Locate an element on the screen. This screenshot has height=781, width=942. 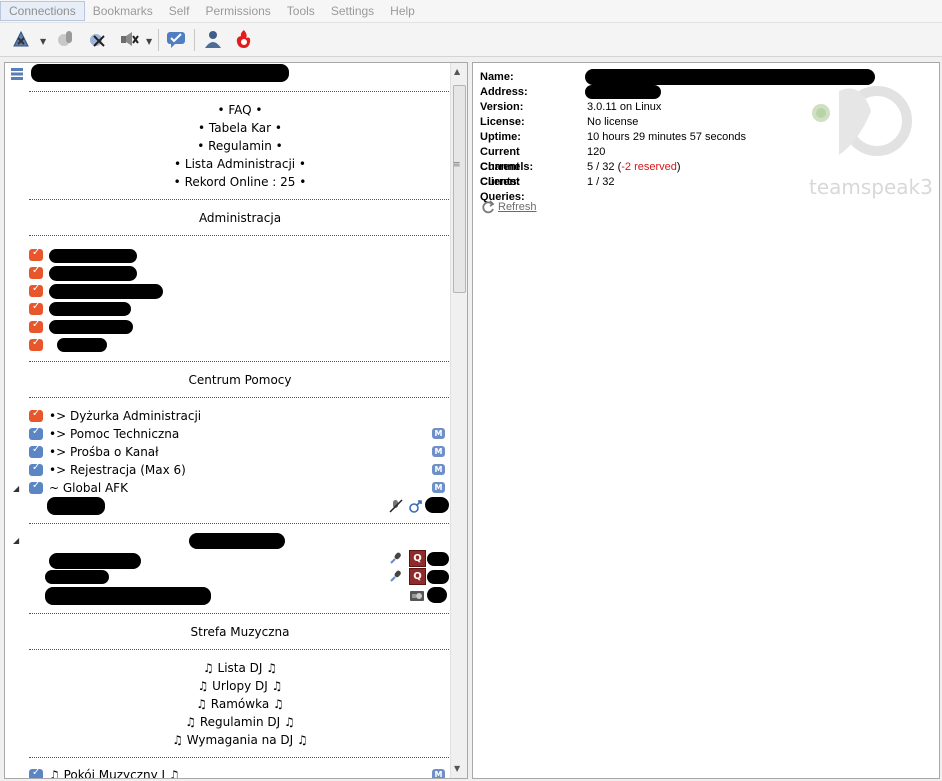
channel-regulamin-dj: ♫ Regulamin DJ ♫ is located at coordinates (240, 722).